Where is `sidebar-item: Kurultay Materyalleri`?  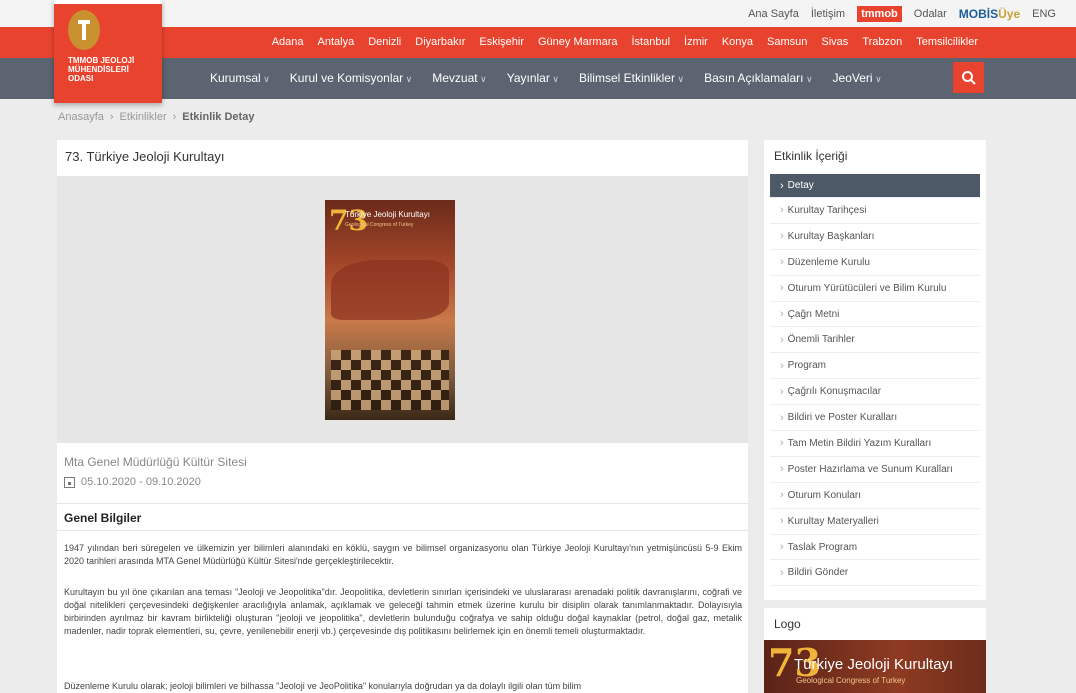
sidebar-item: Kurultay Materyalleri is located at coordinates (875, 522).